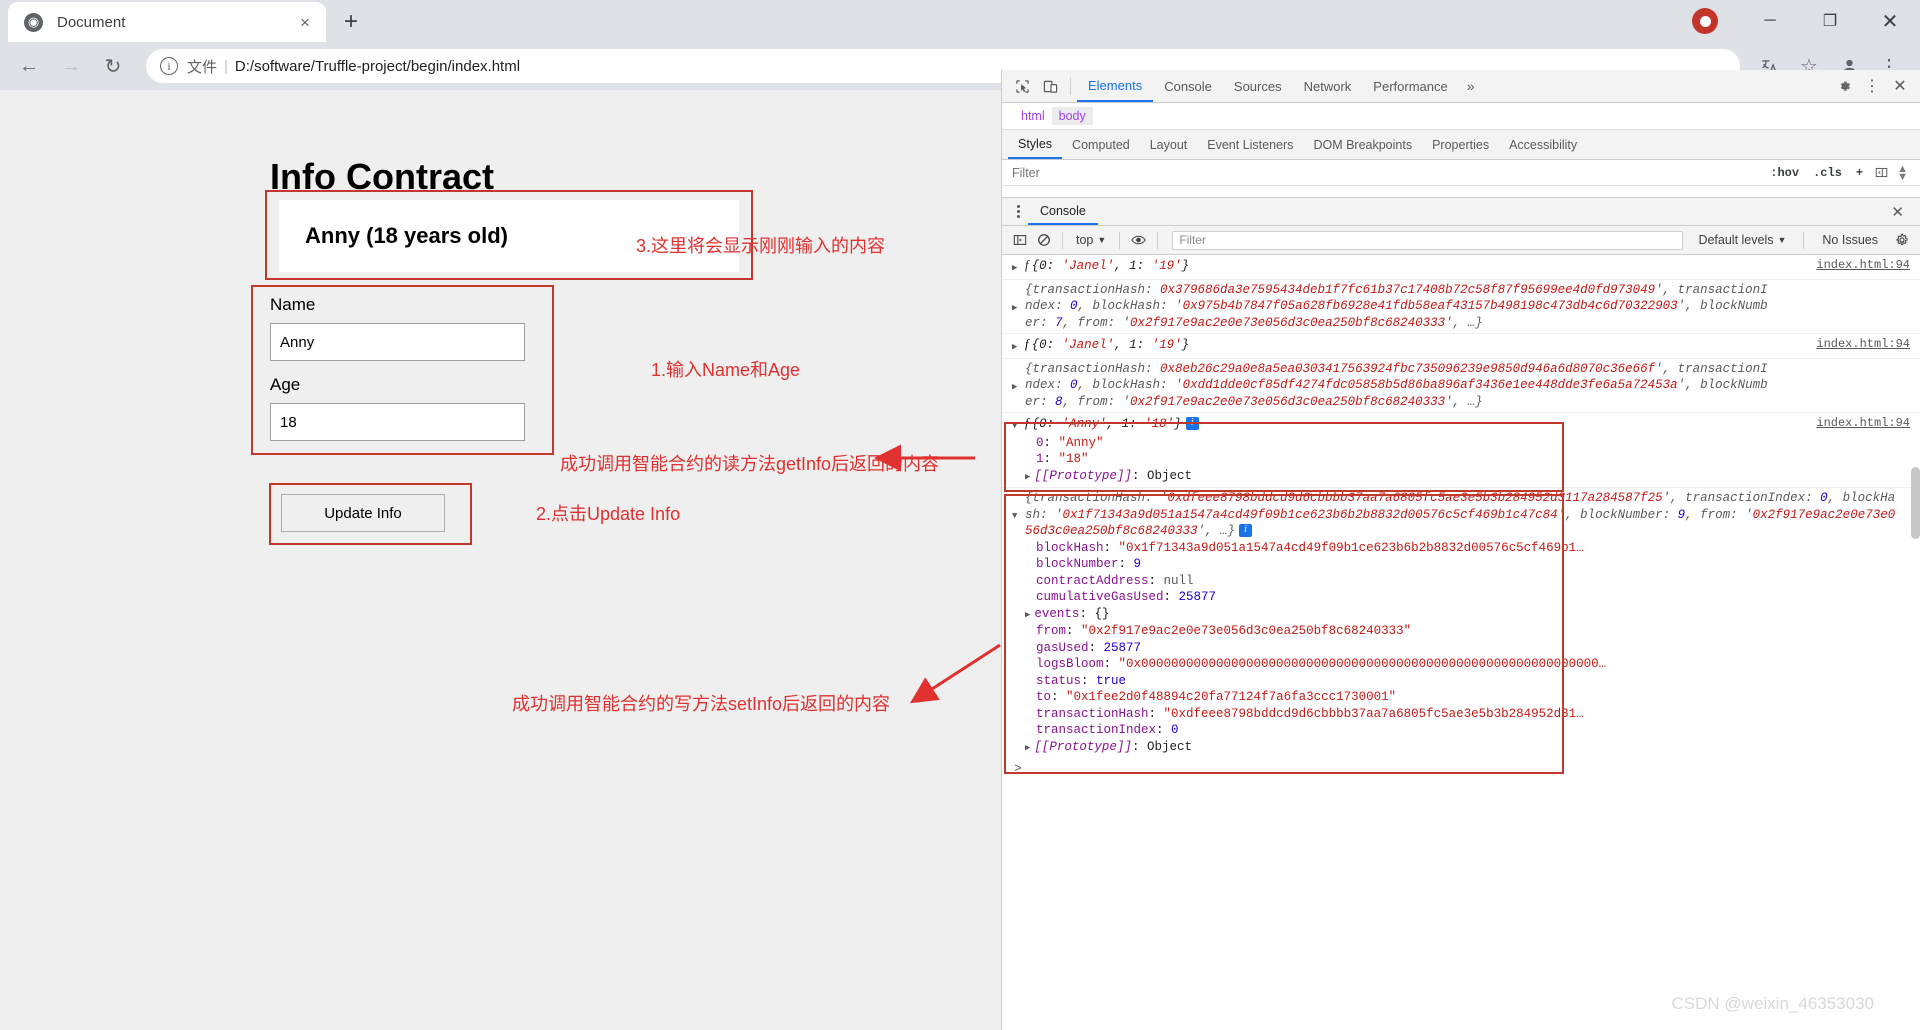  I want to click on reload-icon: ↻, so click(113, 66).